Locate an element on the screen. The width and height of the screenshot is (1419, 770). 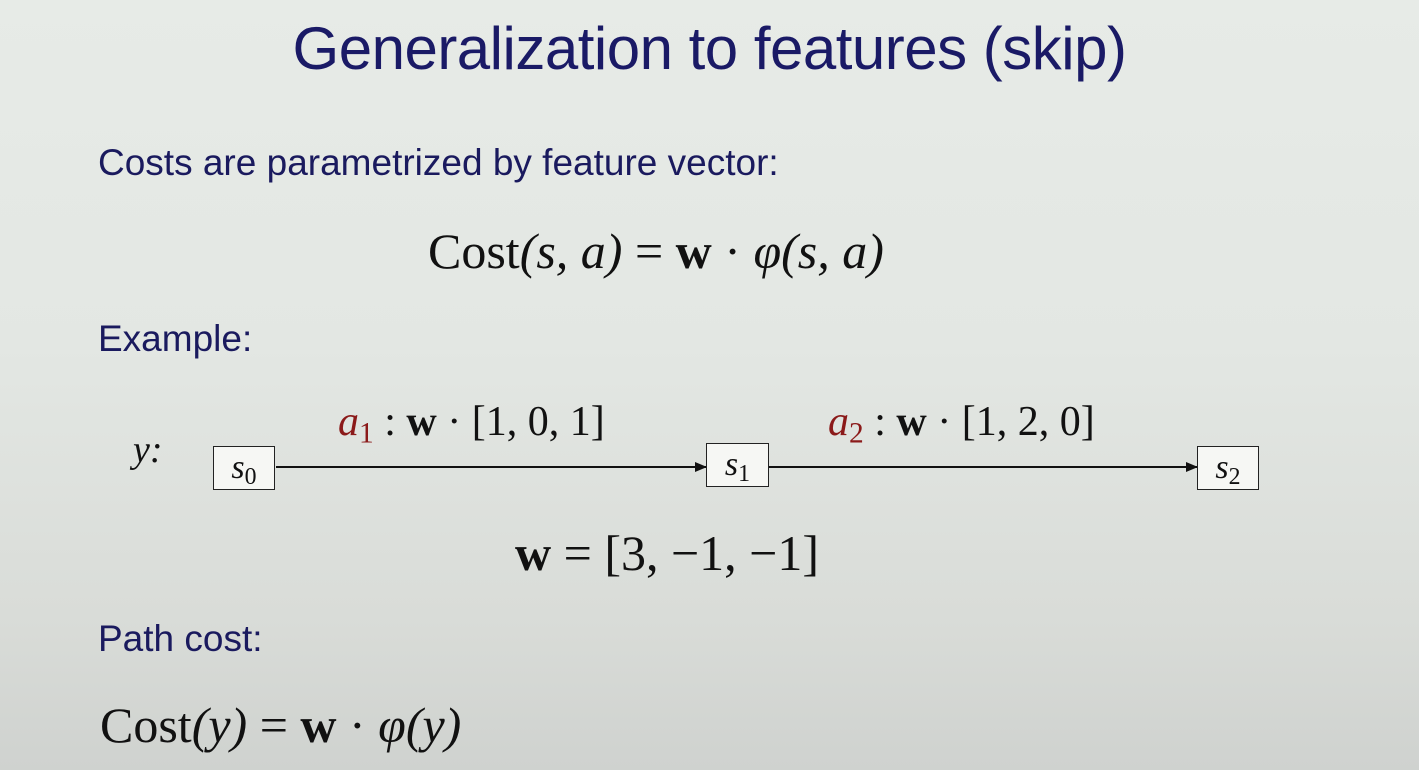
feature-vector: [1, 2, 0] is located at coordinates (1028, 422).